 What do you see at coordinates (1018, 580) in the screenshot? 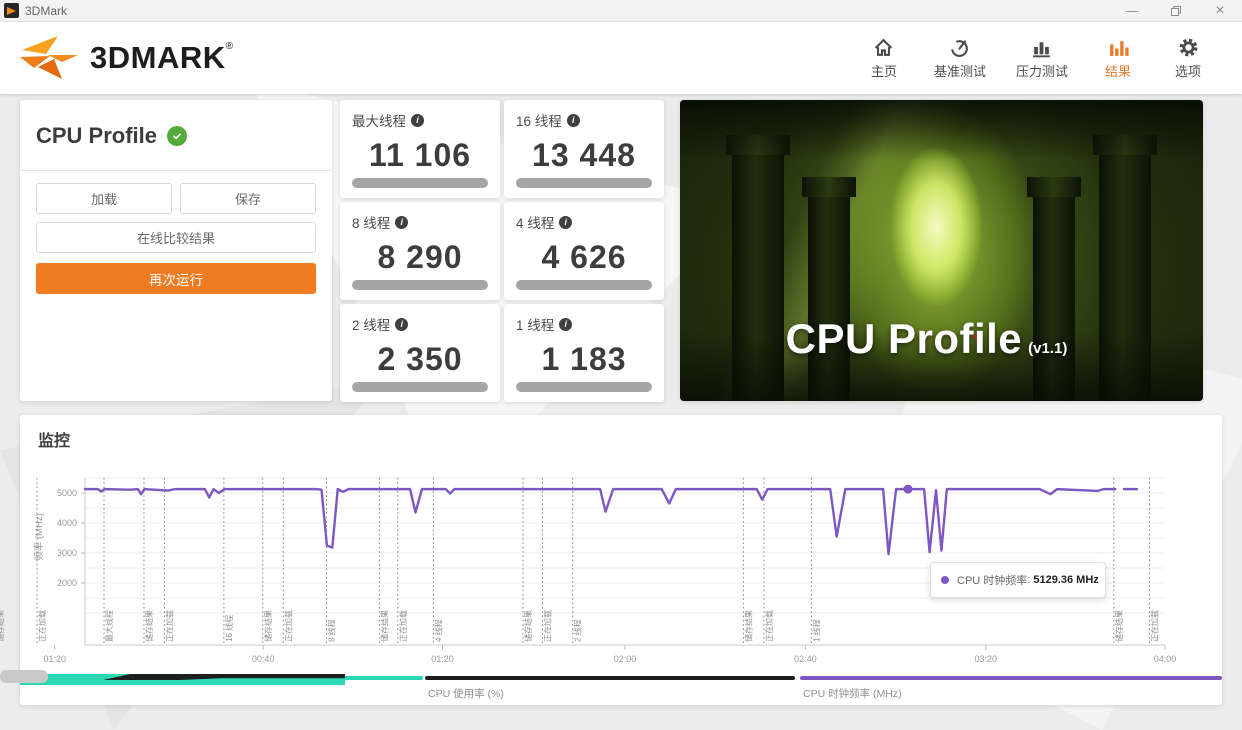
I see `chart-tooltip: CPU 时钟频率 : 5129.36 MHz` at bounding box center [1018, 580].